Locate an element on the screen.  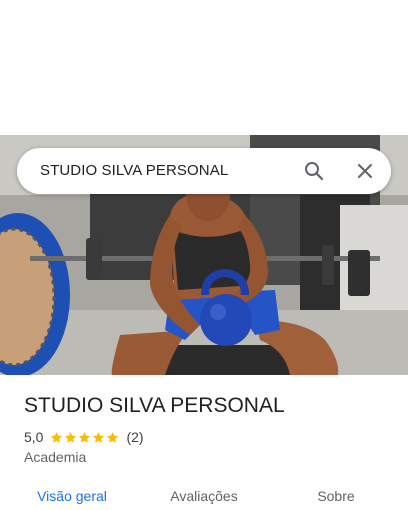
search-bar: STUDIO SILVA PERSONAL is located at coordinates (204, 171).